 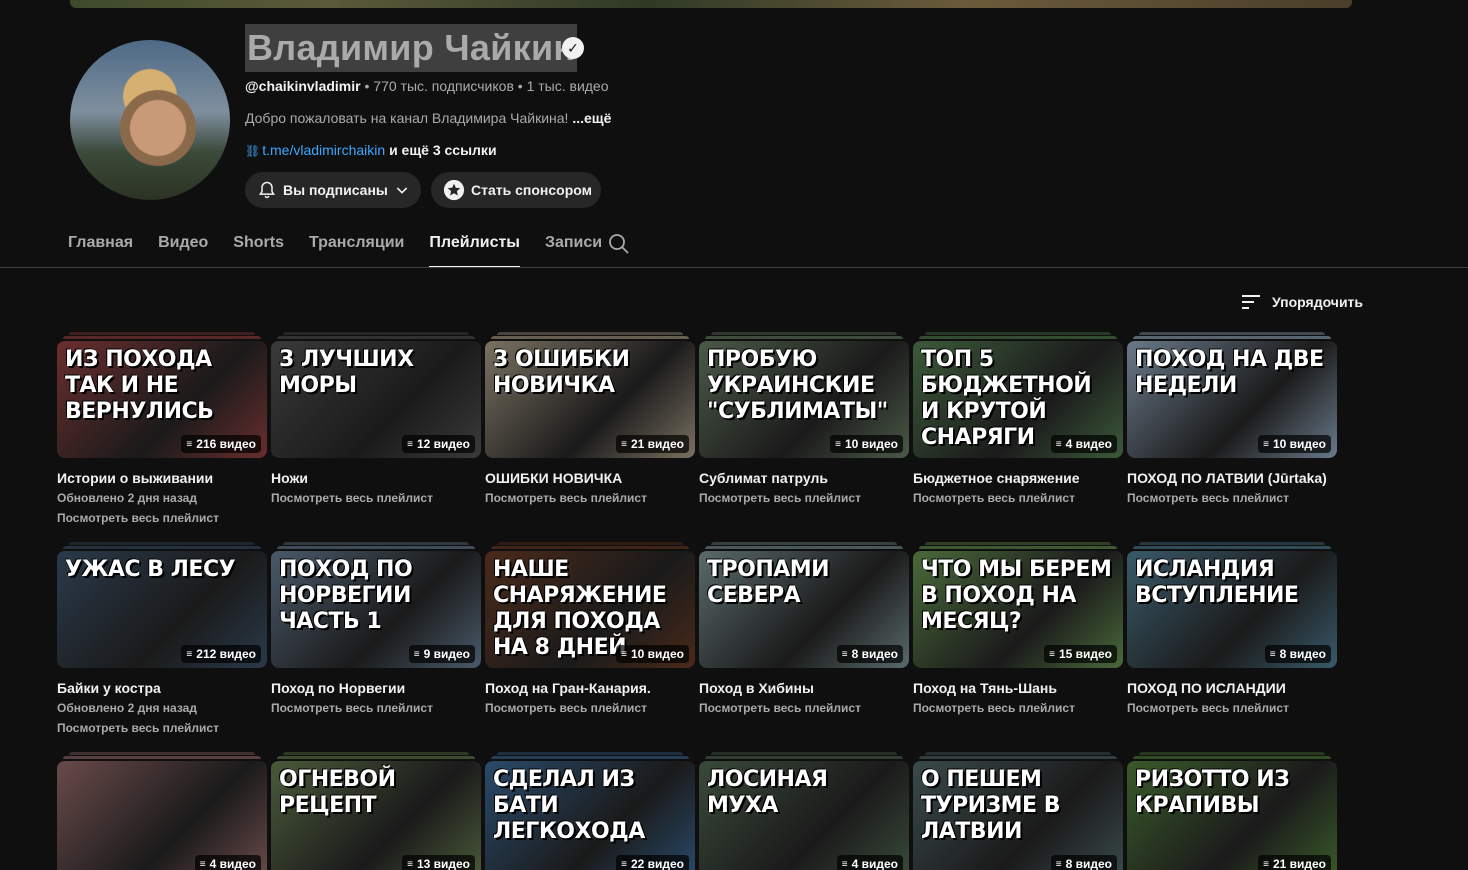 What do you see at coordinates (376, 399) in the screenshot?
I see `playlist-thumbnail: 3 лучших моры ≡ 12 видео` at bounding box center [376, 399].